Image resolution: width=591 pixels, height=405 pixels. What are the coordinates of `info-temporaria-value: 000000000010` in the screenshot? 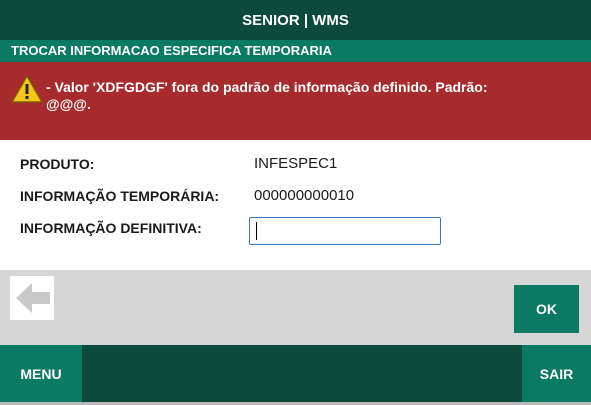 It's located at (304, 195).